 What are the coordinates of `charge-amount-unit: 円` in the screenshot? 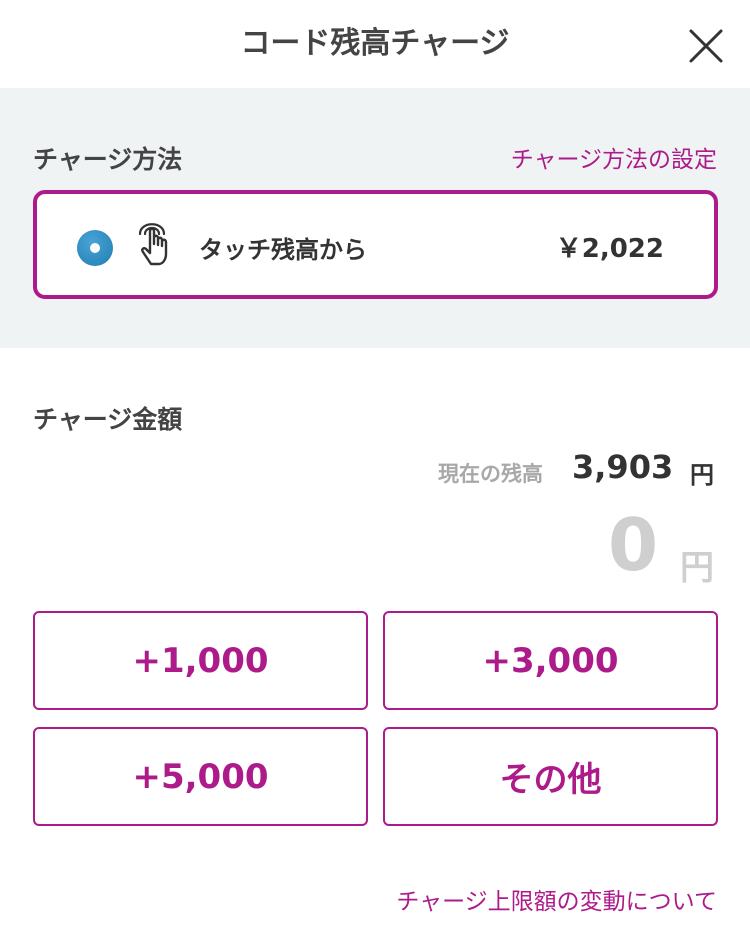 It's located at (697, 568).